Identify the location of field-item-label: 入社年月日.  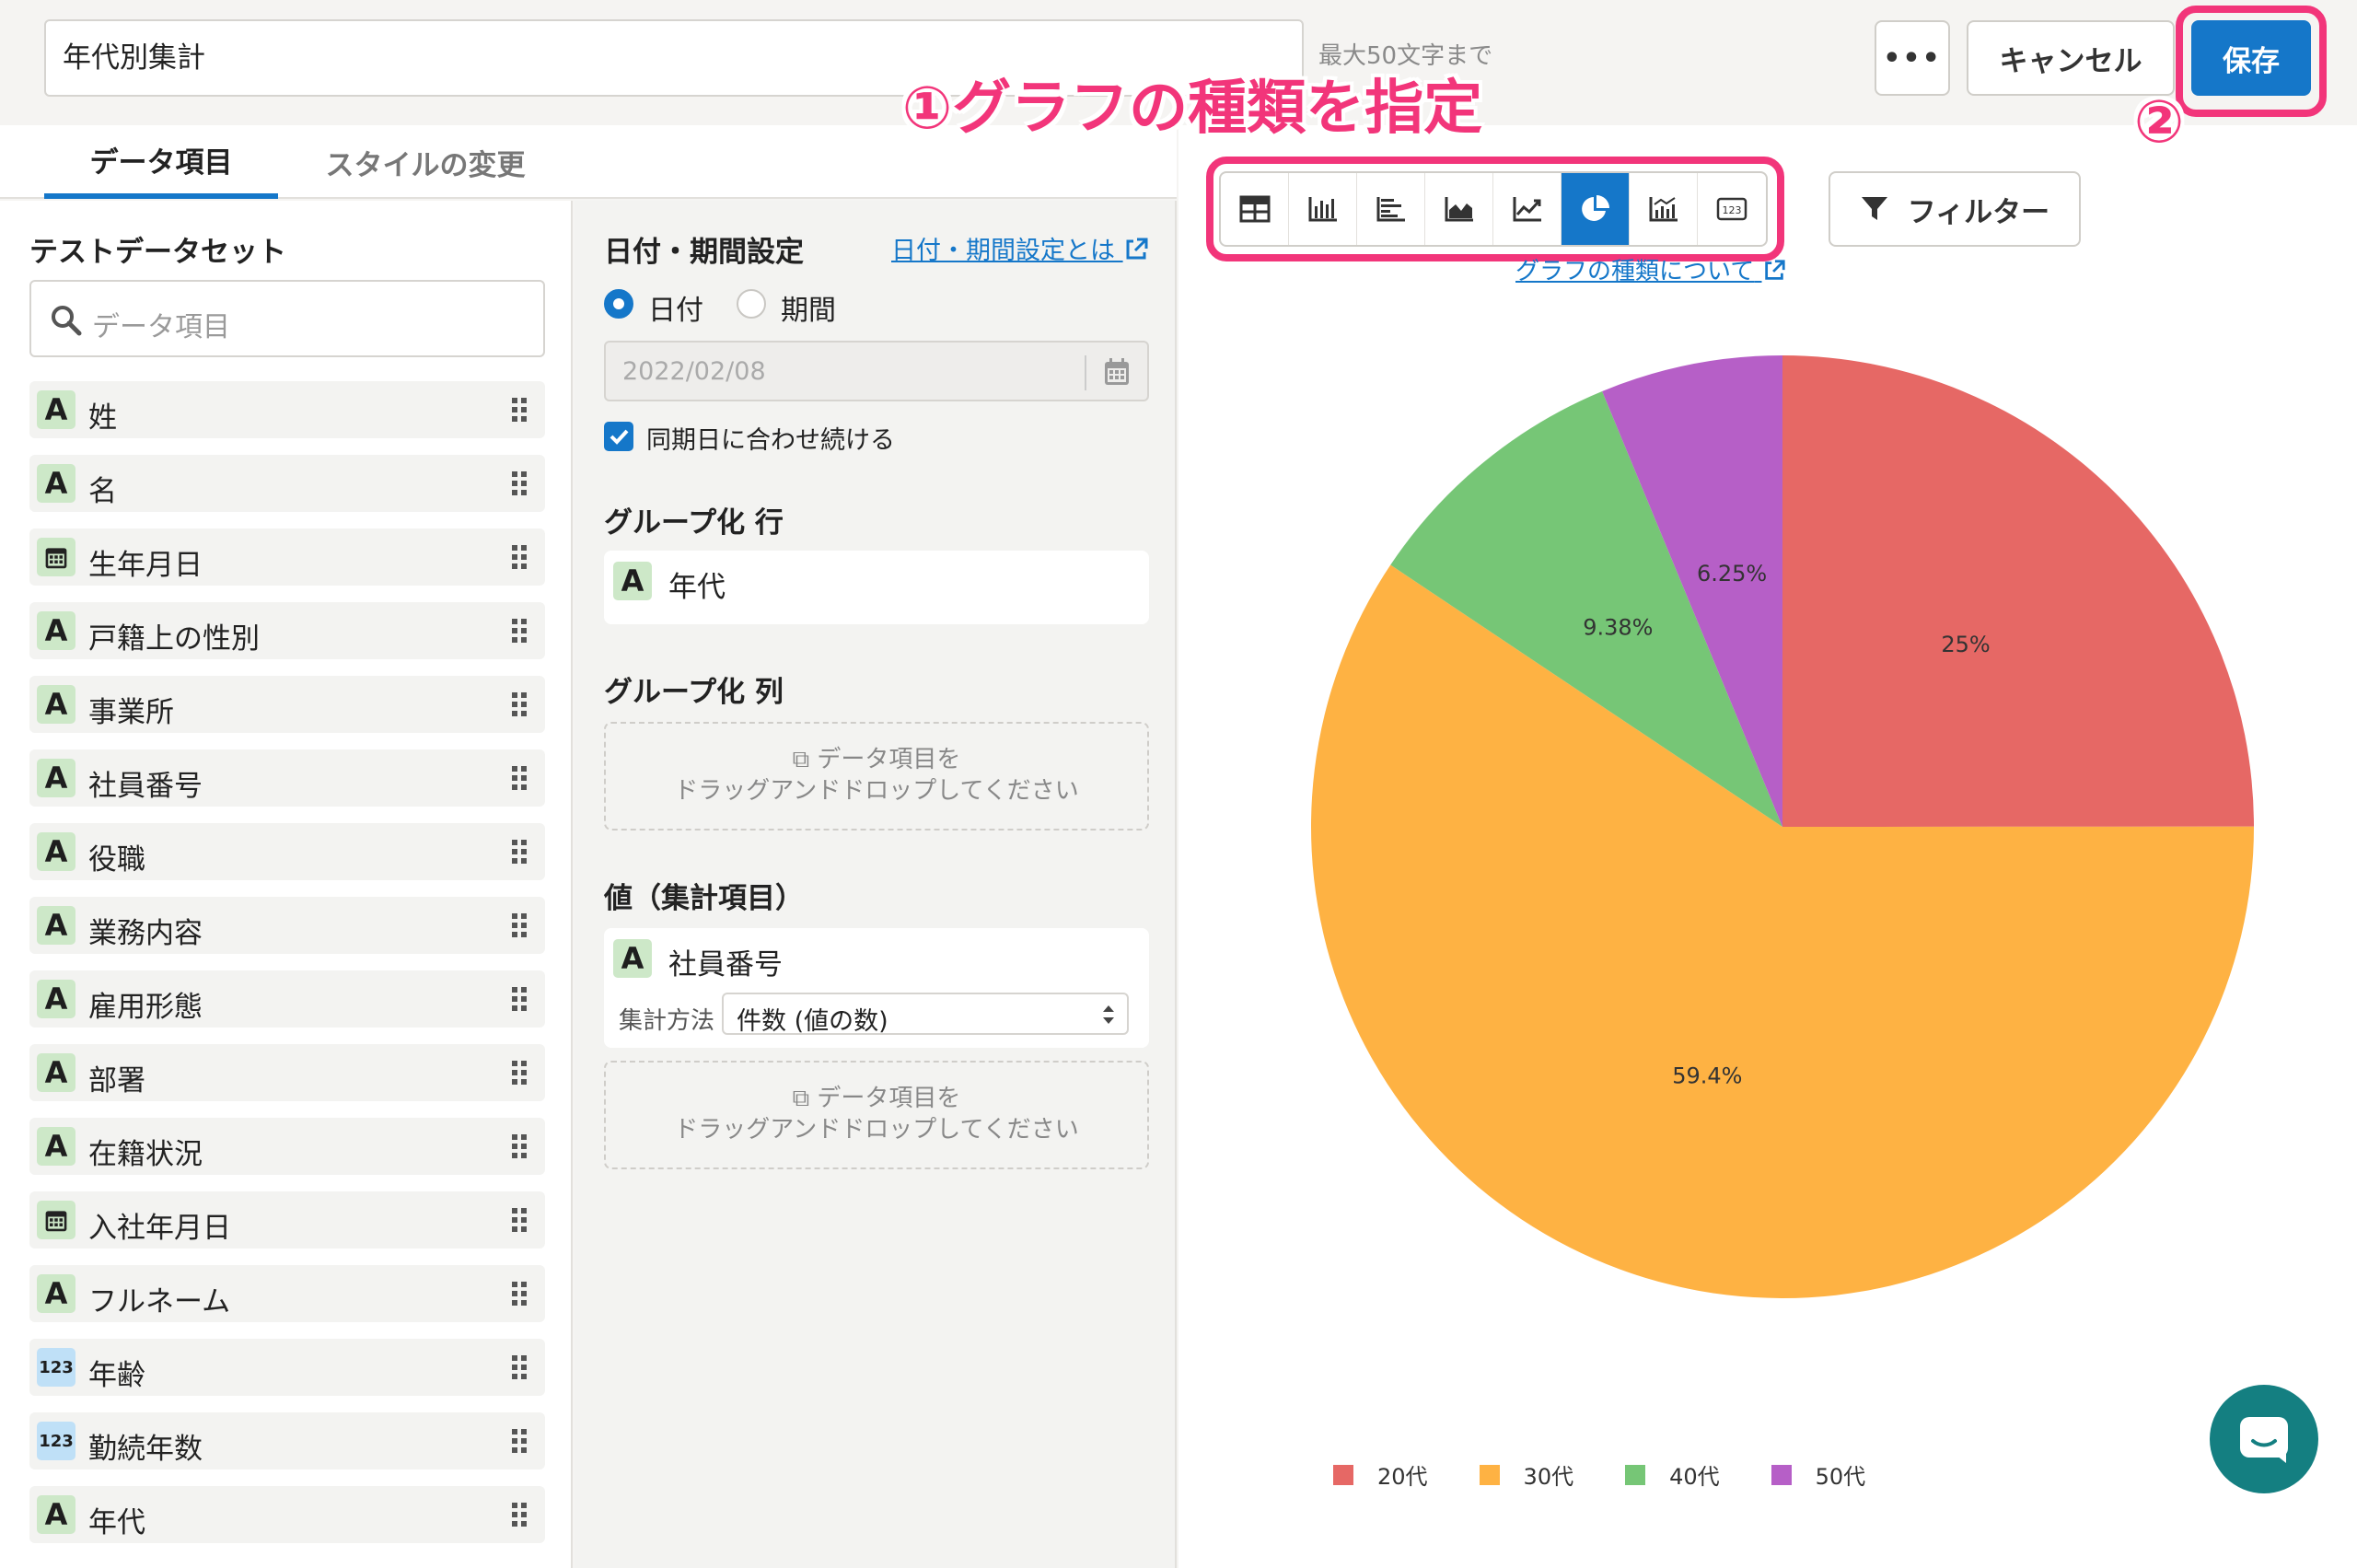
(159, 1228).